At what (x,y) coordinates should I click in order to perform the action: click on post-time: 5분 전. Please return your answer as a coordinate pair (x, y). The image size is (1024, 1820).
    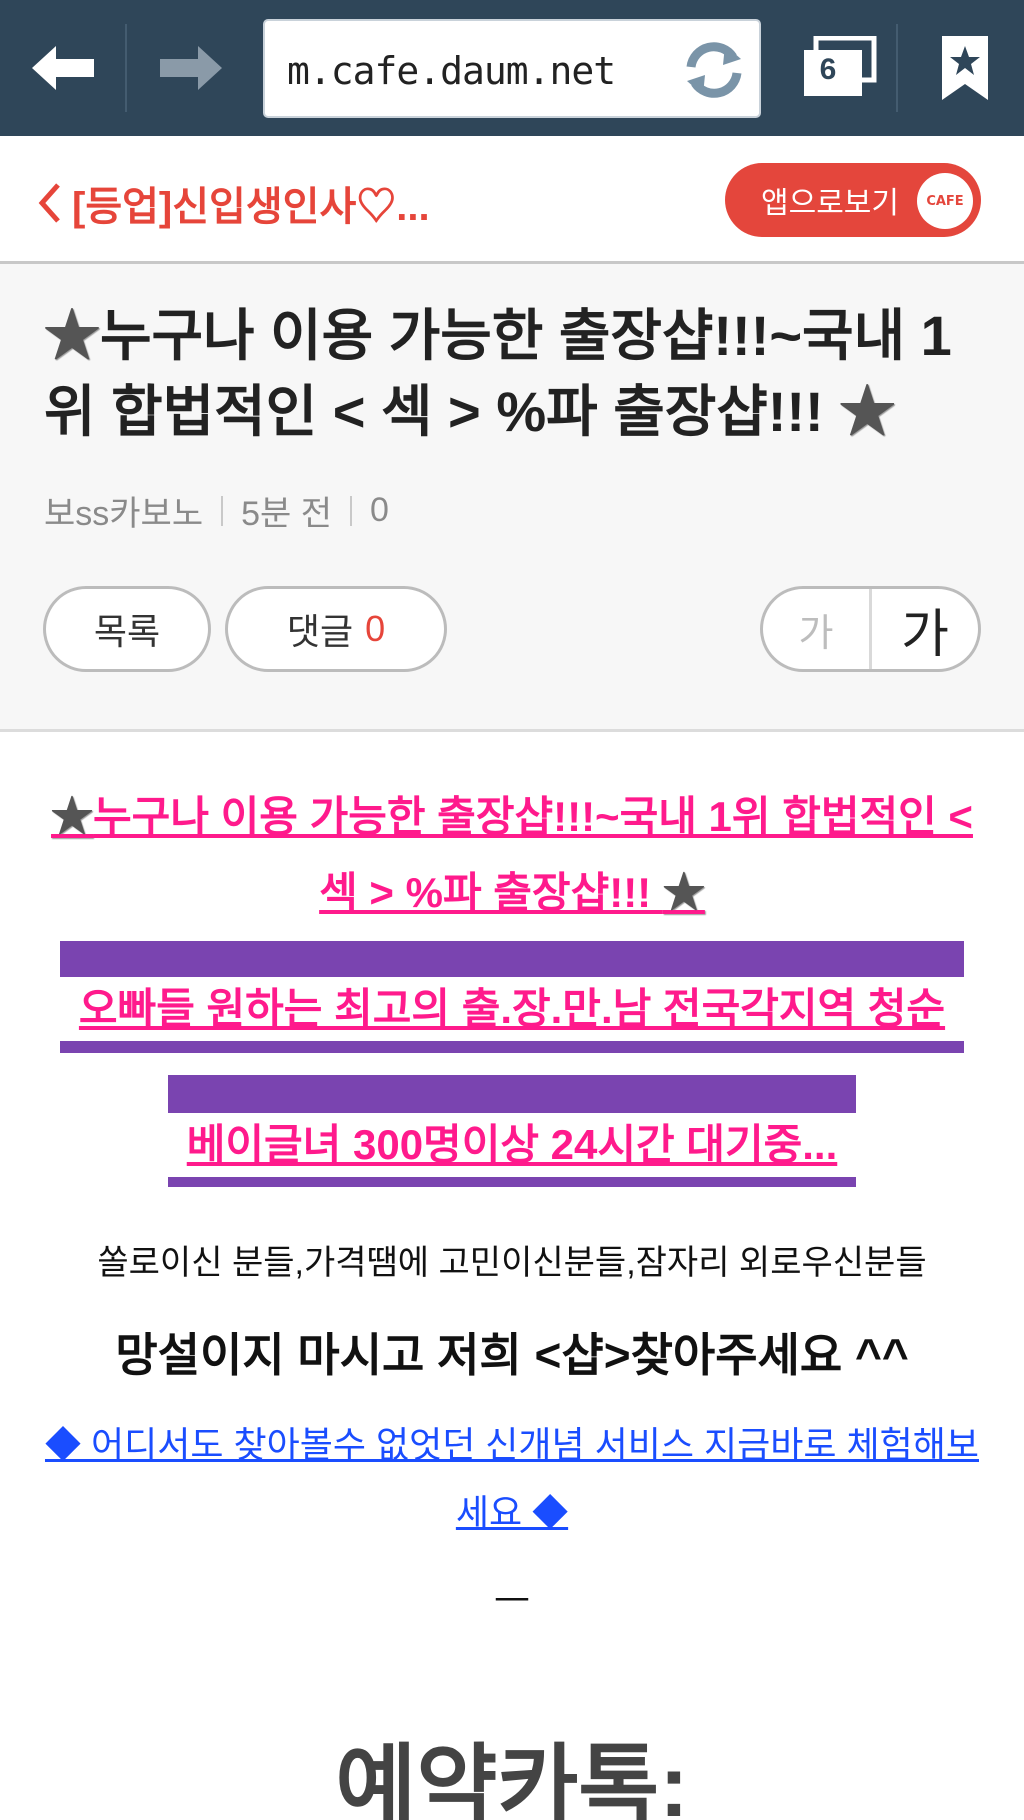
    Looking at the image, I should click on (287, 514).